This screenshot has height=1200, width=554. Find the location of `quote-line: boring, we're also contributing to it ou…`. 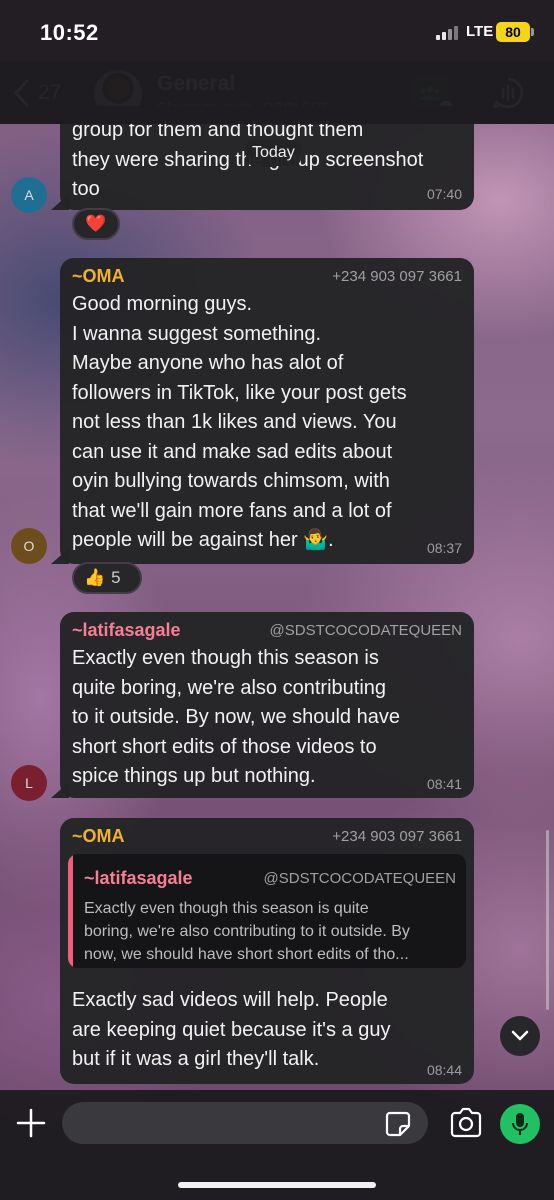

quote-line: boring, we're also contributing to it ou… is located at coordinates (247, 931).